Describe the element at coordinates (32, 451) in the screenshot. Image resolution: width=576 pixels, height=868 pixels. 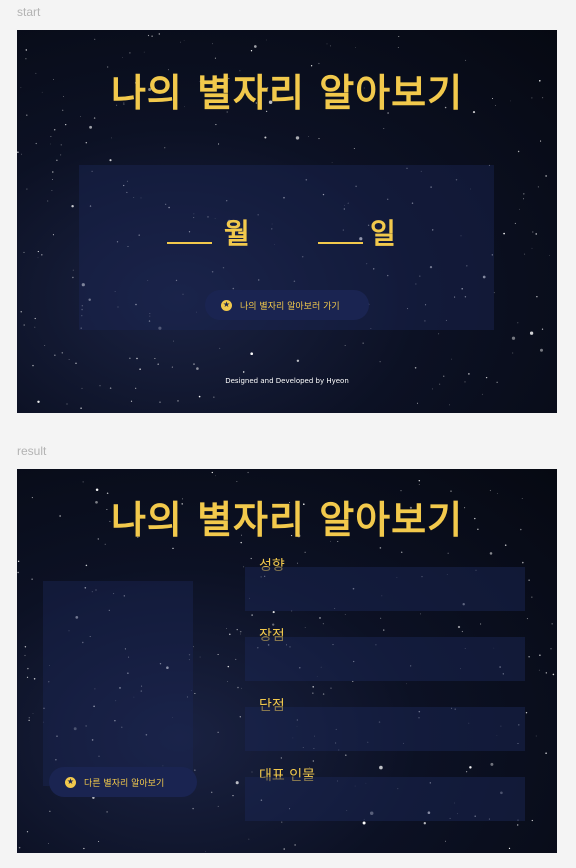
I see `result-frame-label: result` at that location.